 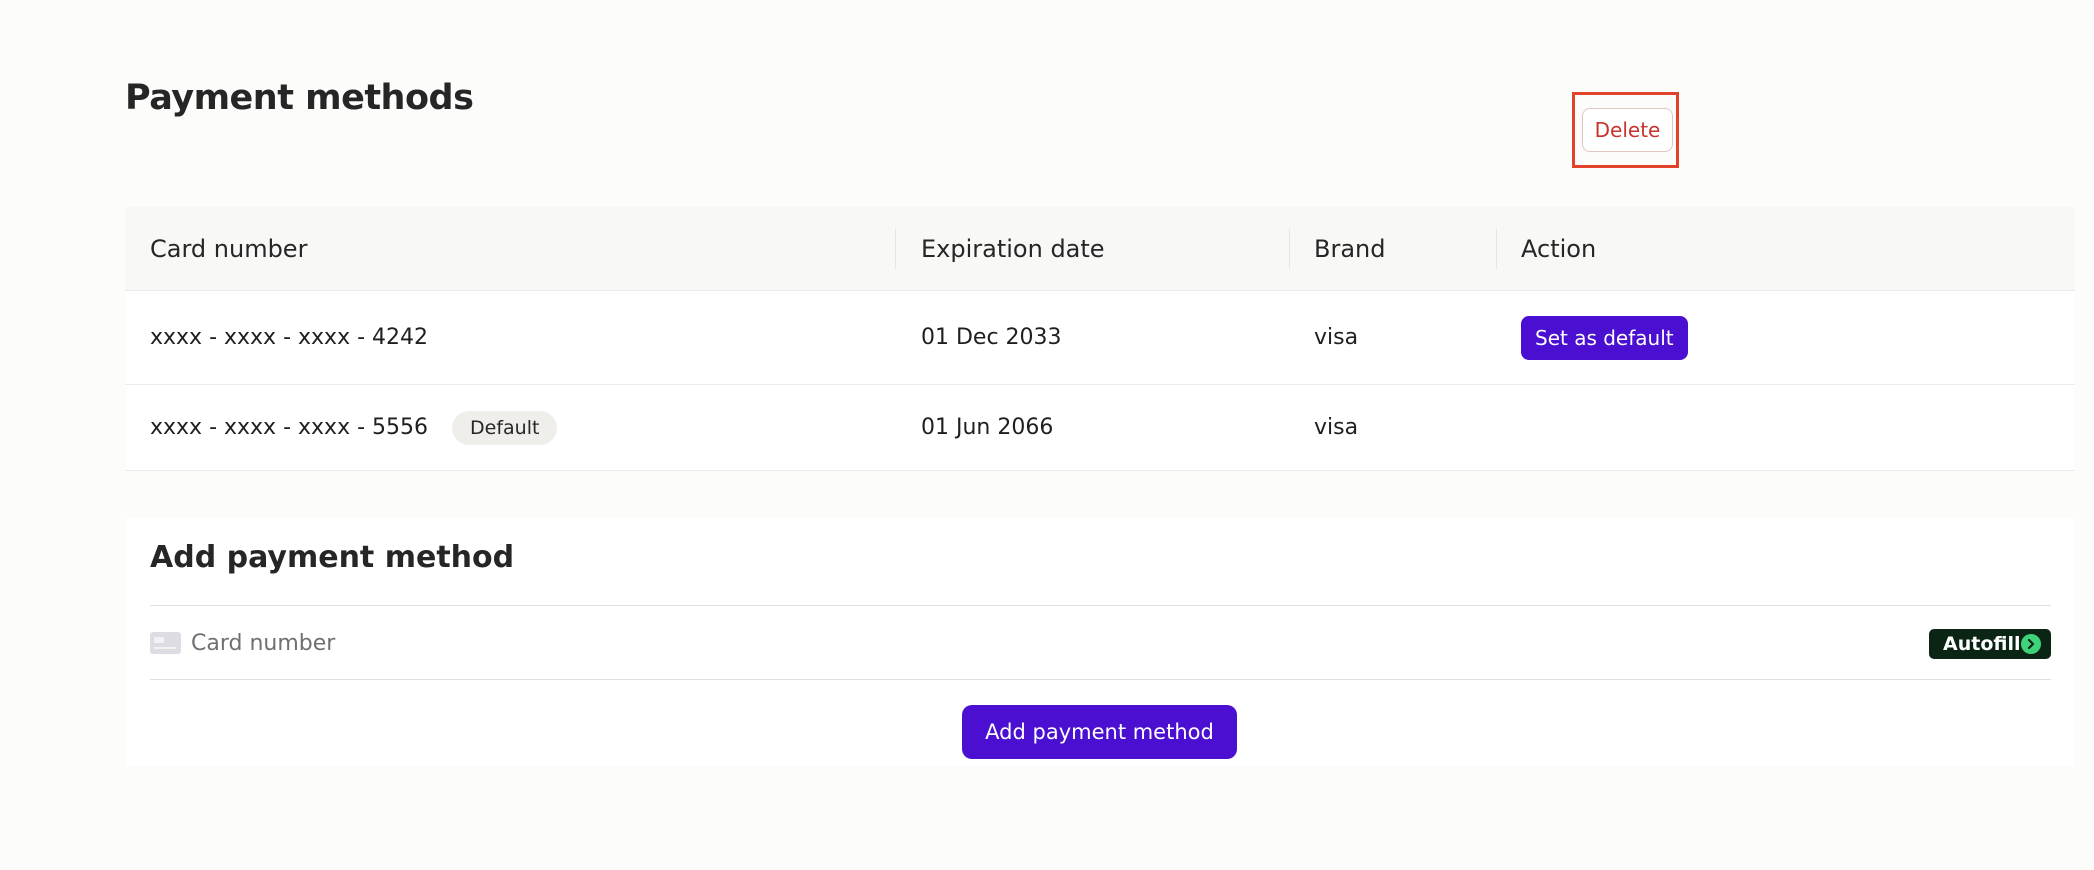 I want to click on table-header: Card number Expiration date Brand Action, so click(x=1100, y=249).